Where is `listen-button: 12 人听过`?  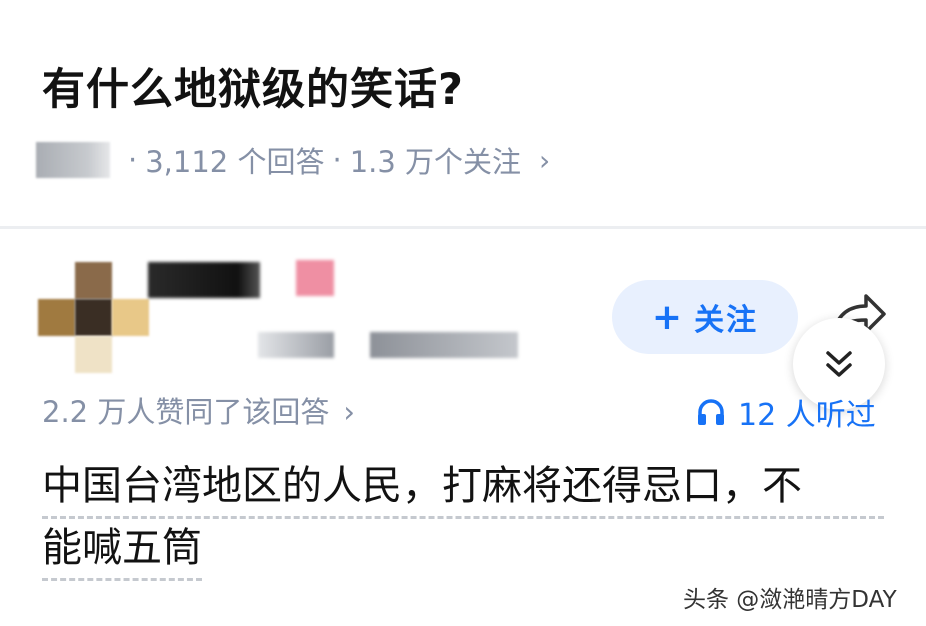 listen-button: 12 人听过 is located at coordinates (786, 412).